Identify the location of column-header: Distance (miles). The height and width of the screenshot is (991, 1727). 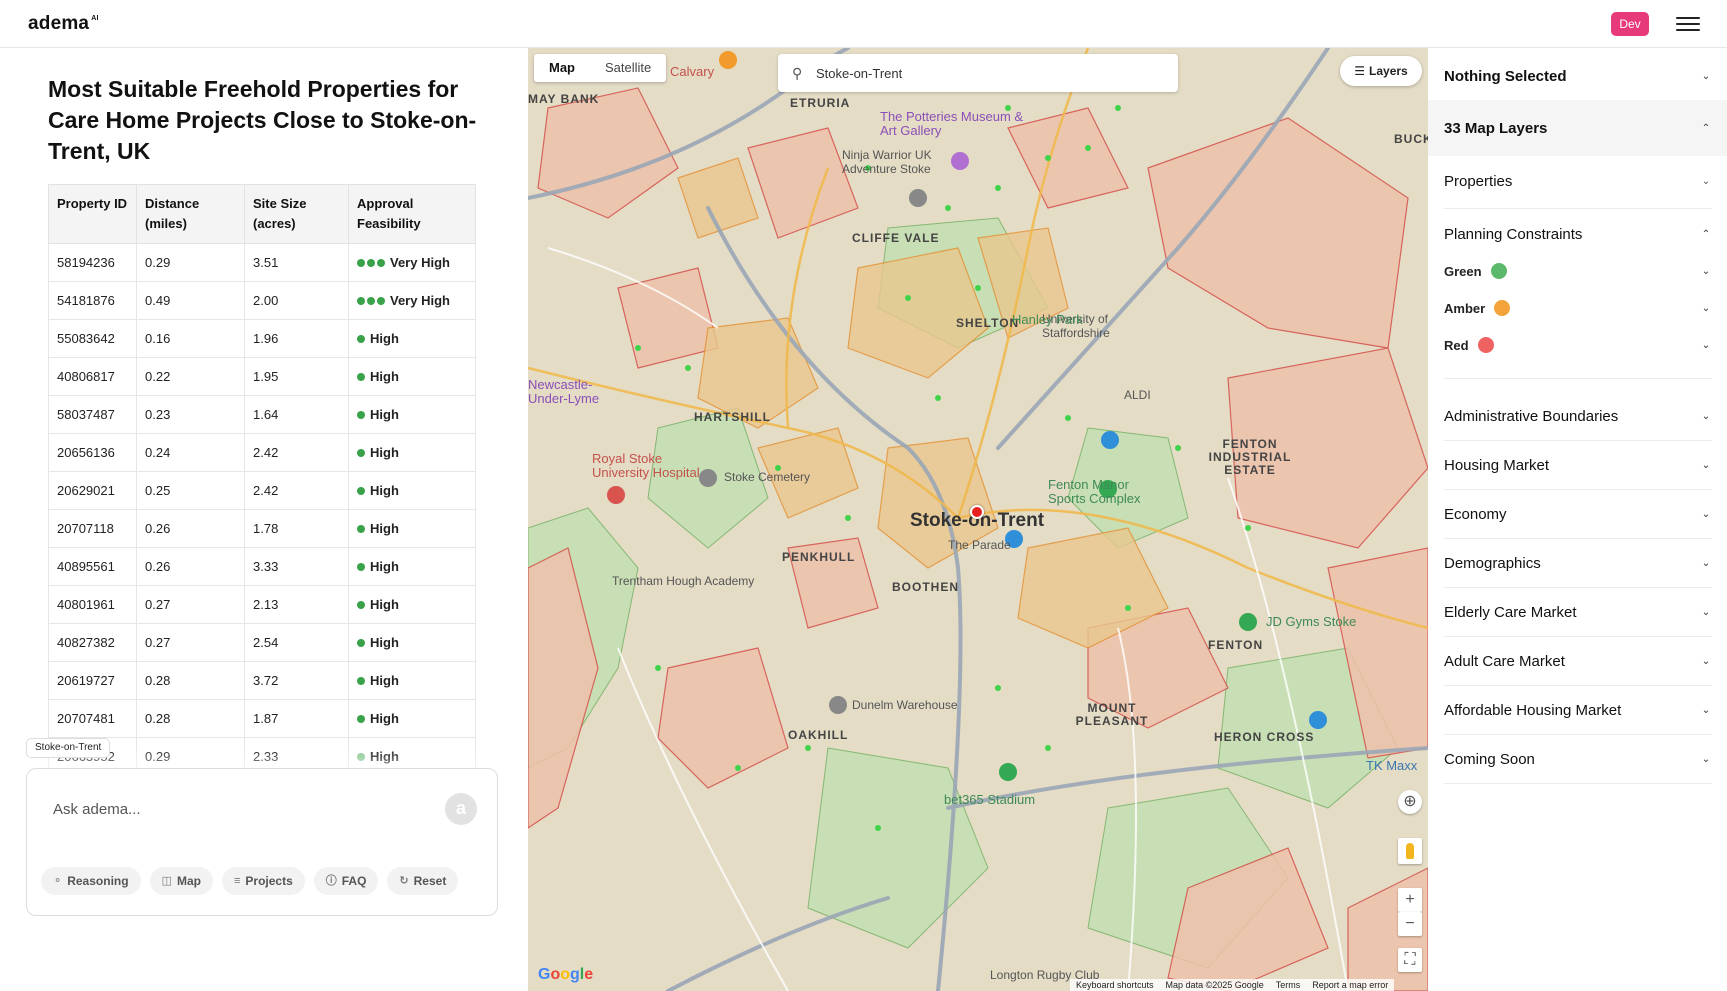
(190, 214).